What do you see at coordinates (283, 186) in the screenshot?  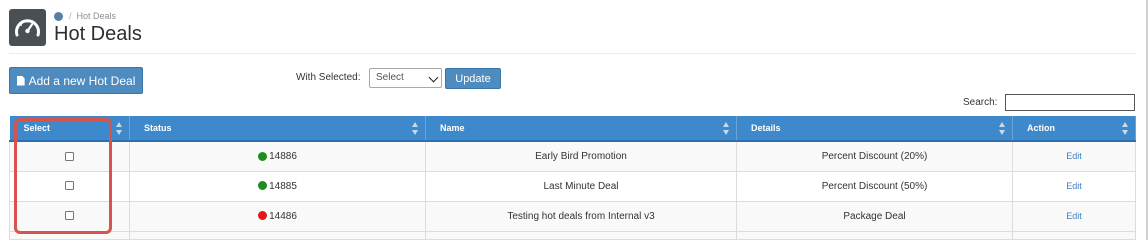 I see `status-id: 14885` at bounding box center [283, 186].